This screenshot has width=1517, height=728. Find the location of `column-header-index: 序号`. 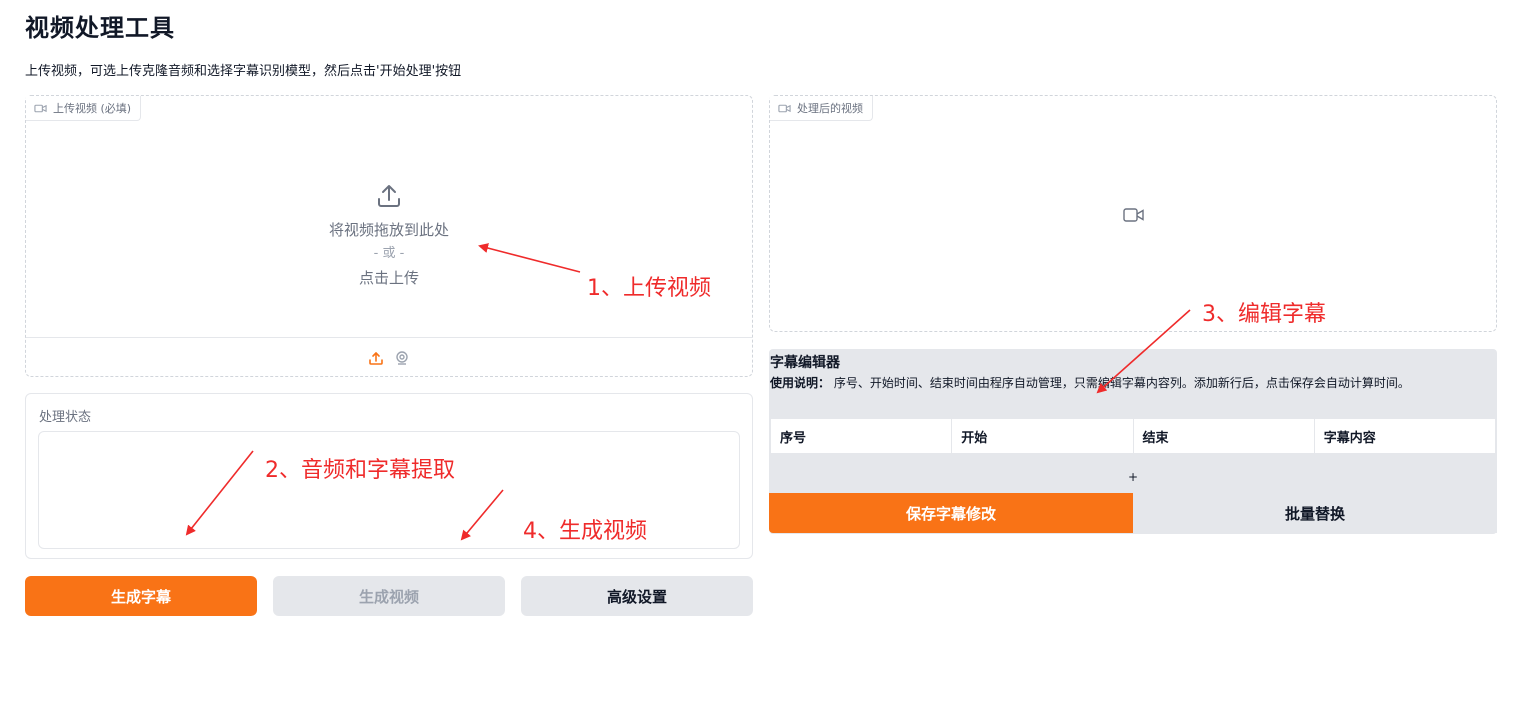

column-header-index: 序号 is located at coordinates (862, 436).